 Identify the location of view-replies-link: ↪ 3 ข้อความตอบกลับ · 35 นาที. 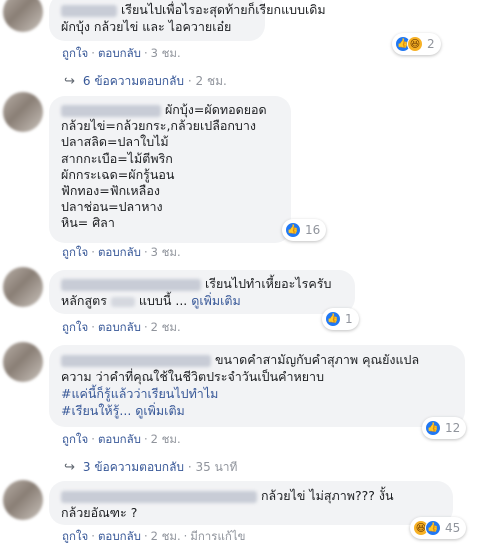
(150, 467).